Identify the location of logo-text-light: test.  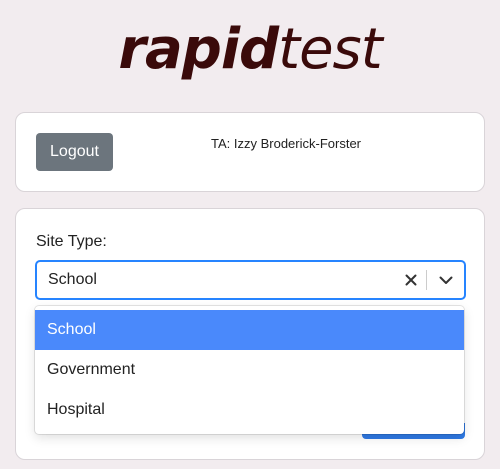
(330, 49).